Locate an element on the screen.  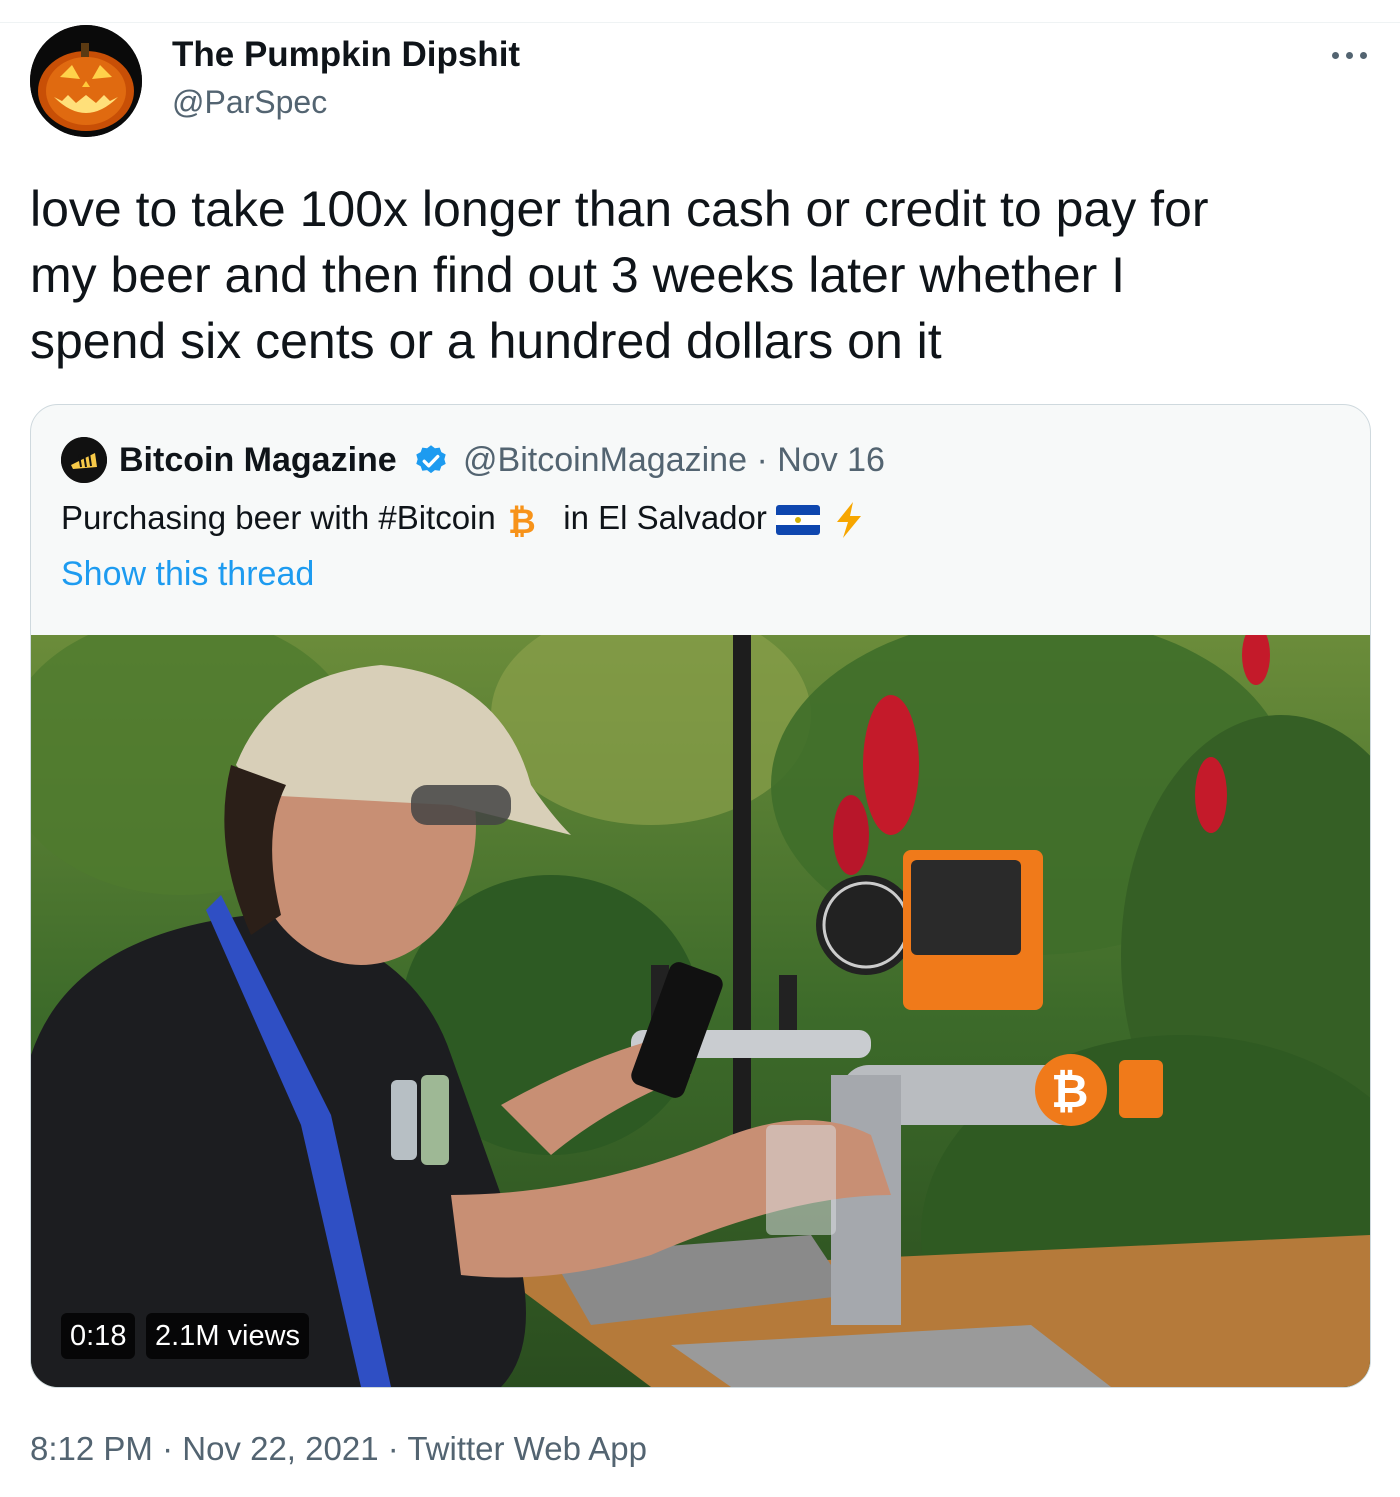
el-salvador-flag-icon is located at coordinates (798, 520).